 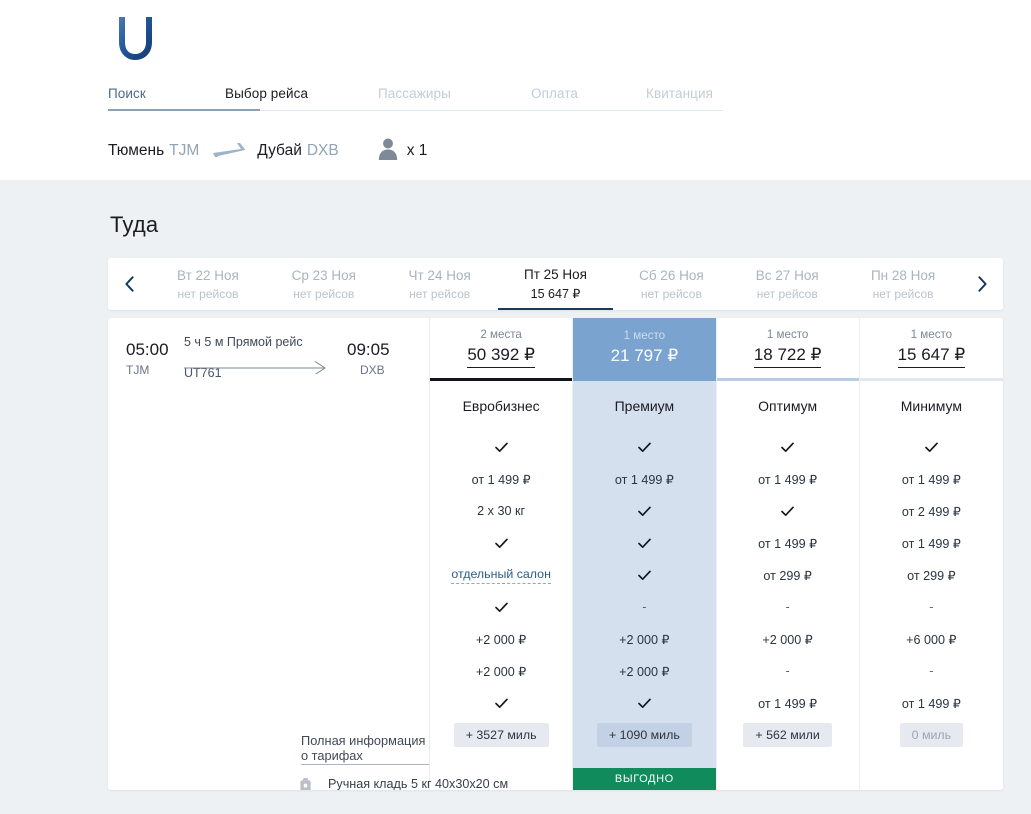 I want to click on chevron-right-icon, so click(x=982, y=284).